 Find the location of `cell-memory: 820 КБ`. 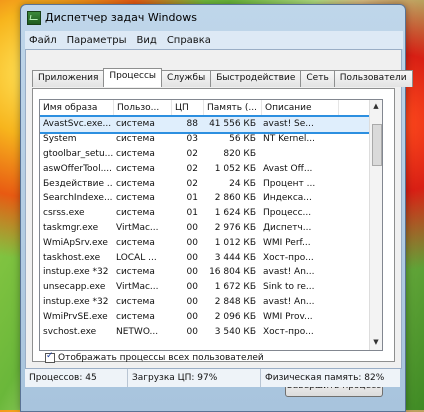

cell-memory: 820 КБ is located at coordinates (239, 153).